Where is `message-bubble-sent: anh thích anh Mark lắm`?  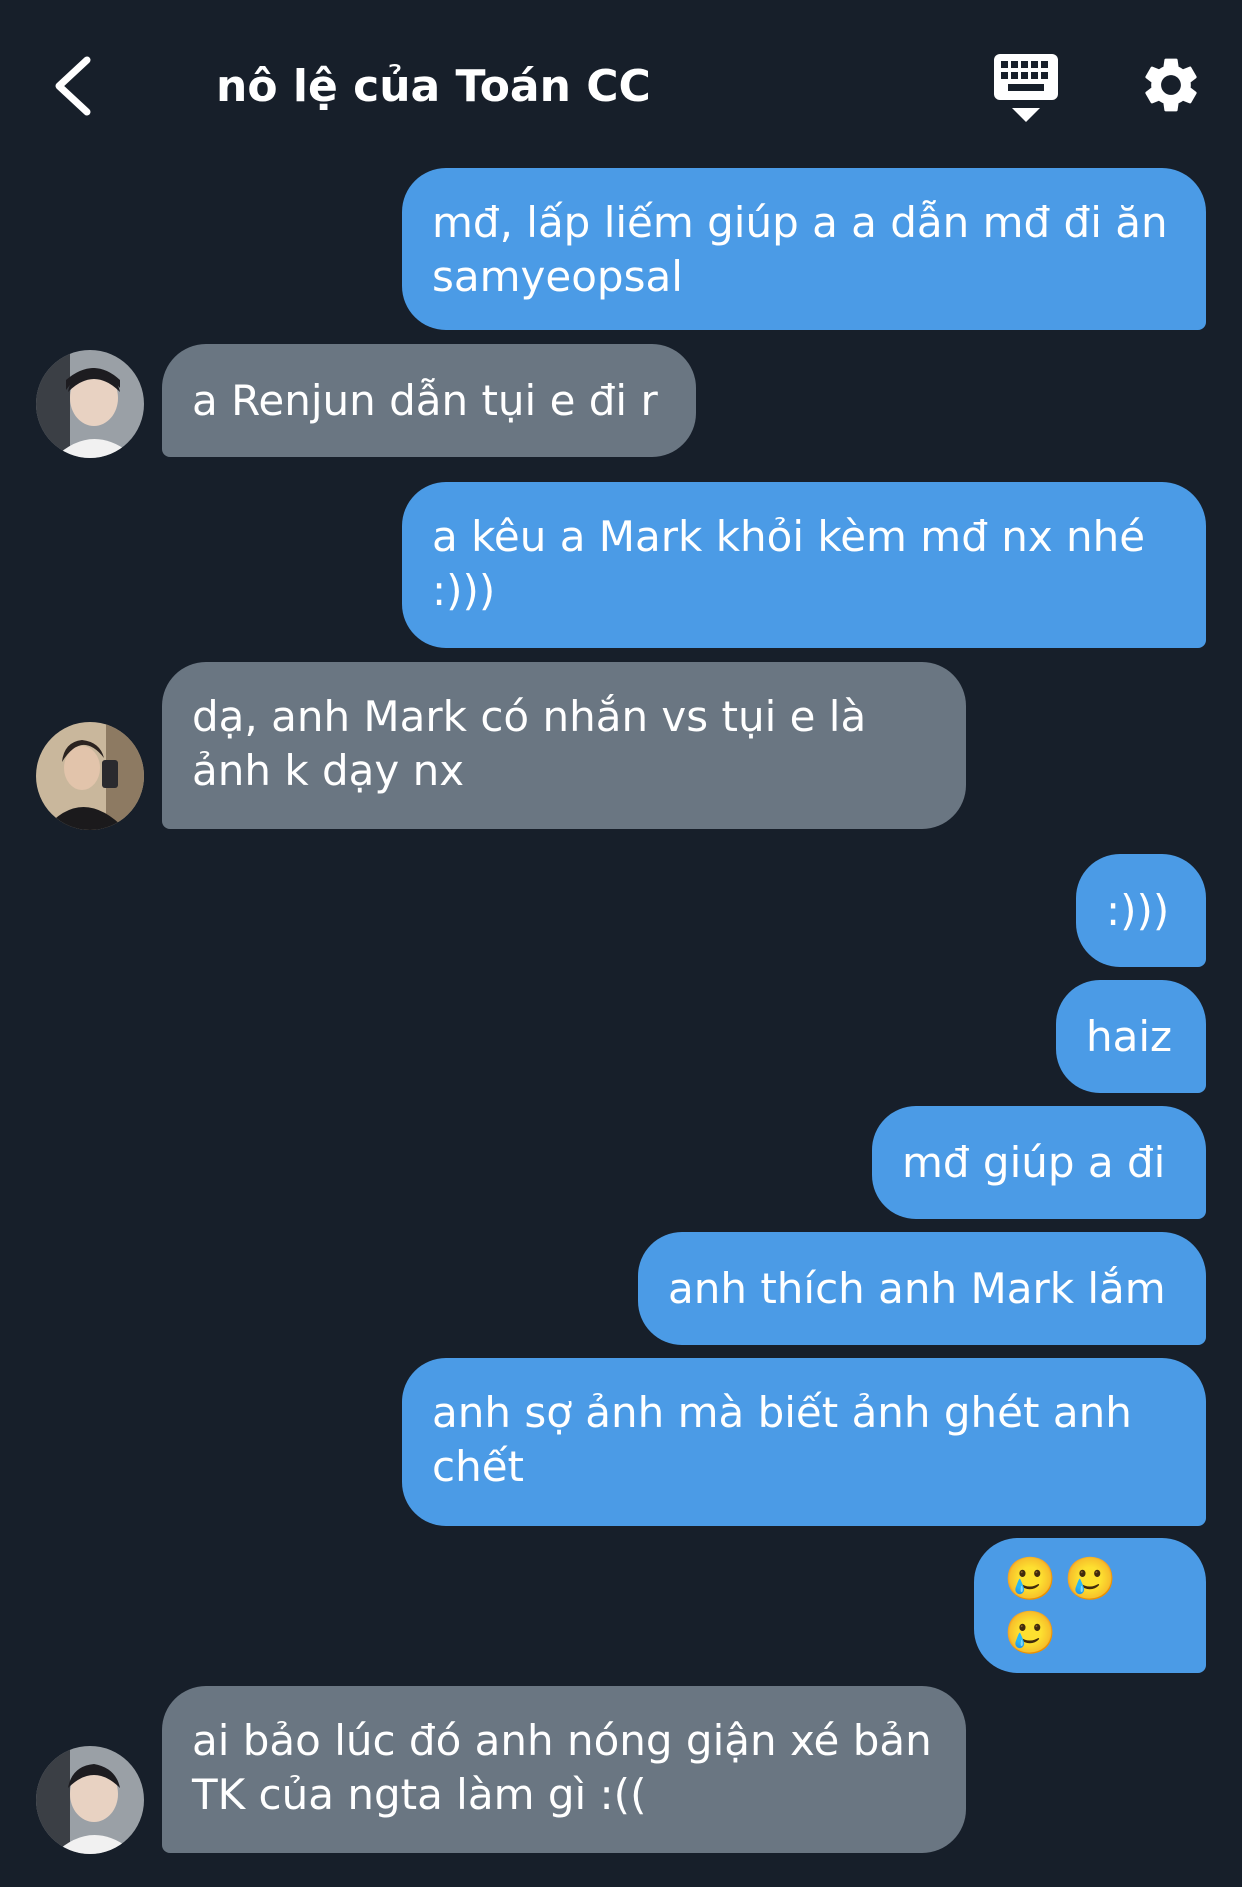
message-bubble-sent: anh thích anh Mark lắm is located at coordinates (922, 1288).